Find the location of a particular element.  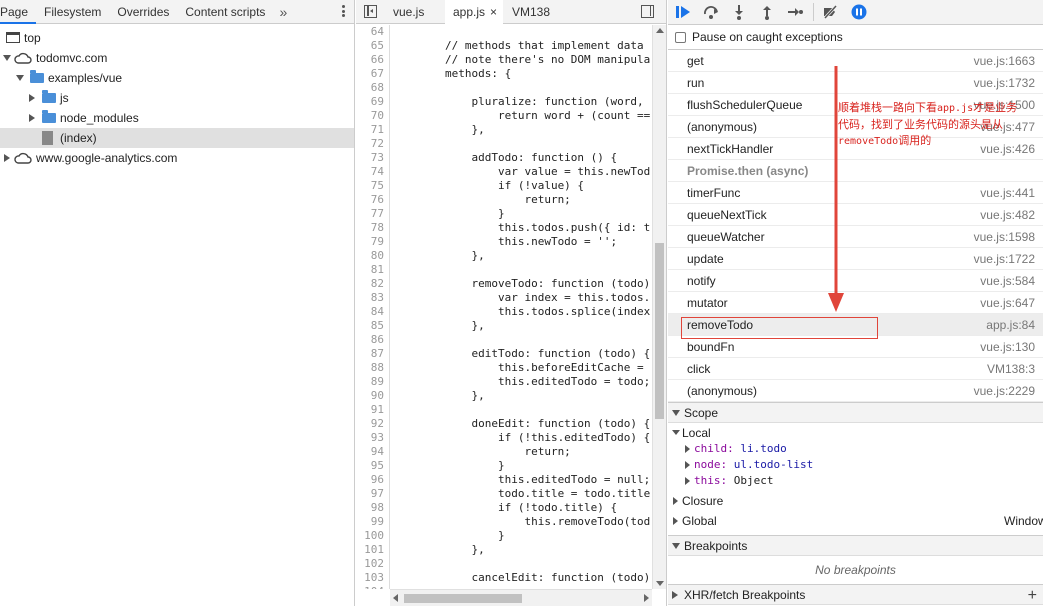

resume-icon is located at coordinates (683, 12).